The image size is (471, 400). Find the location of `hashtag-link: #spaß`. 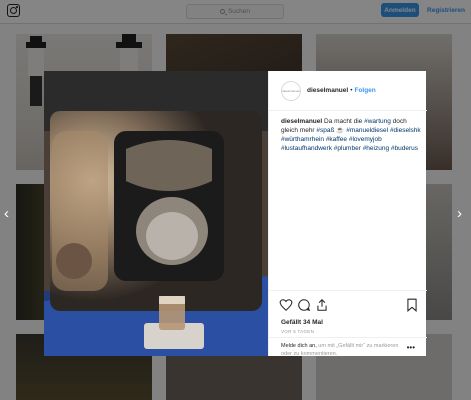

hashtag-link: #spaß is located at coordinates (325, 130).